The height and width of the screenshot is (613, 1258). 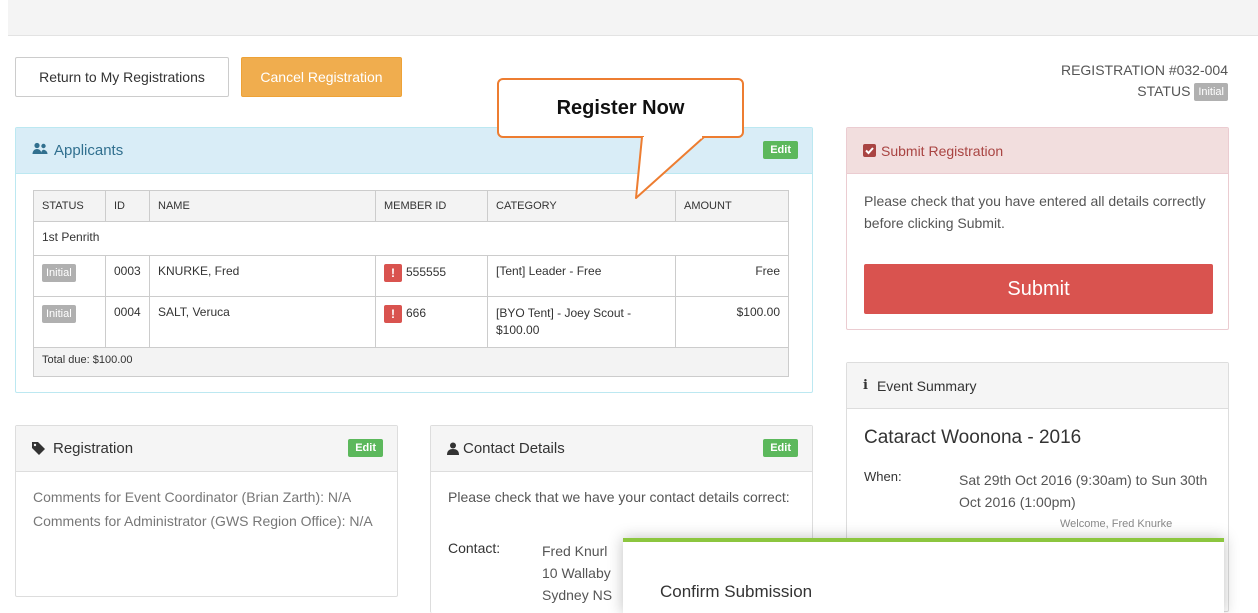 I want to click on id-cell: 0003, so click(x=127, y=276).